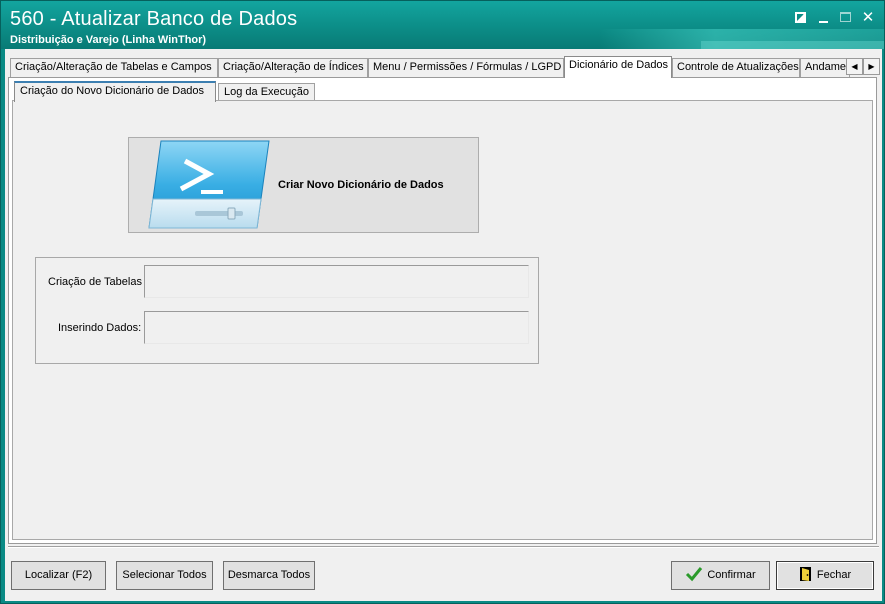  What do you see at coordinates (361, 185) in the screenshot?
I see `create-dictionary-label: Criar Novo Dicionário de Dados` at bounding box center [361, 185].